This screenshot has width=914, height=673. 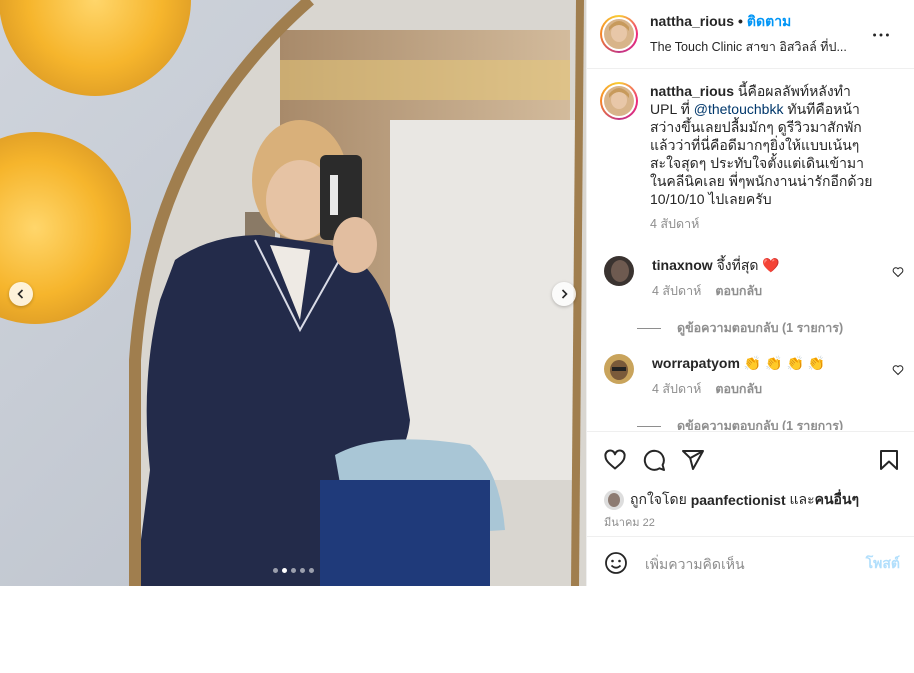 What do you see at coordinates (802, 499) in the screenshot?
I see `likes-conjunction: และ` at bounding box center [802, 499].